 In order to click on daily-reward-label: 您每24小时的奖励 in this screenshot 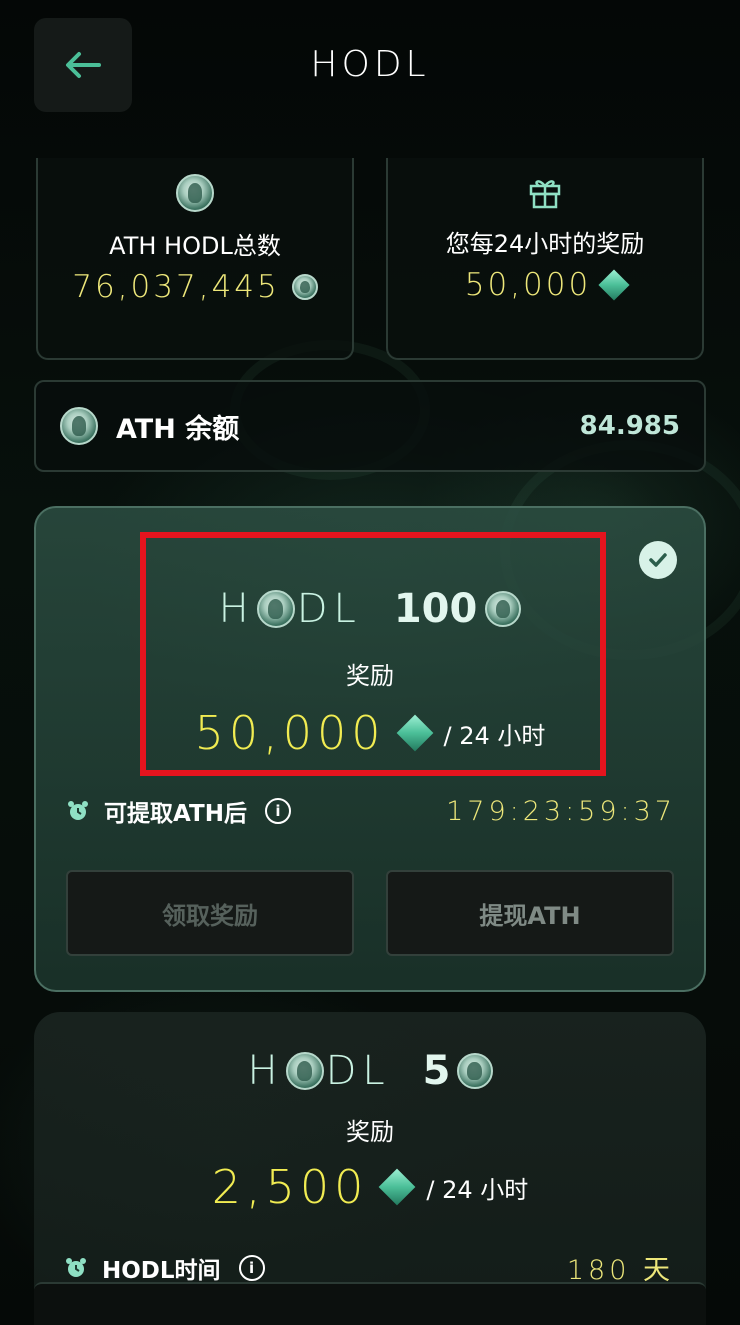, I will do `click(545, 244)`.